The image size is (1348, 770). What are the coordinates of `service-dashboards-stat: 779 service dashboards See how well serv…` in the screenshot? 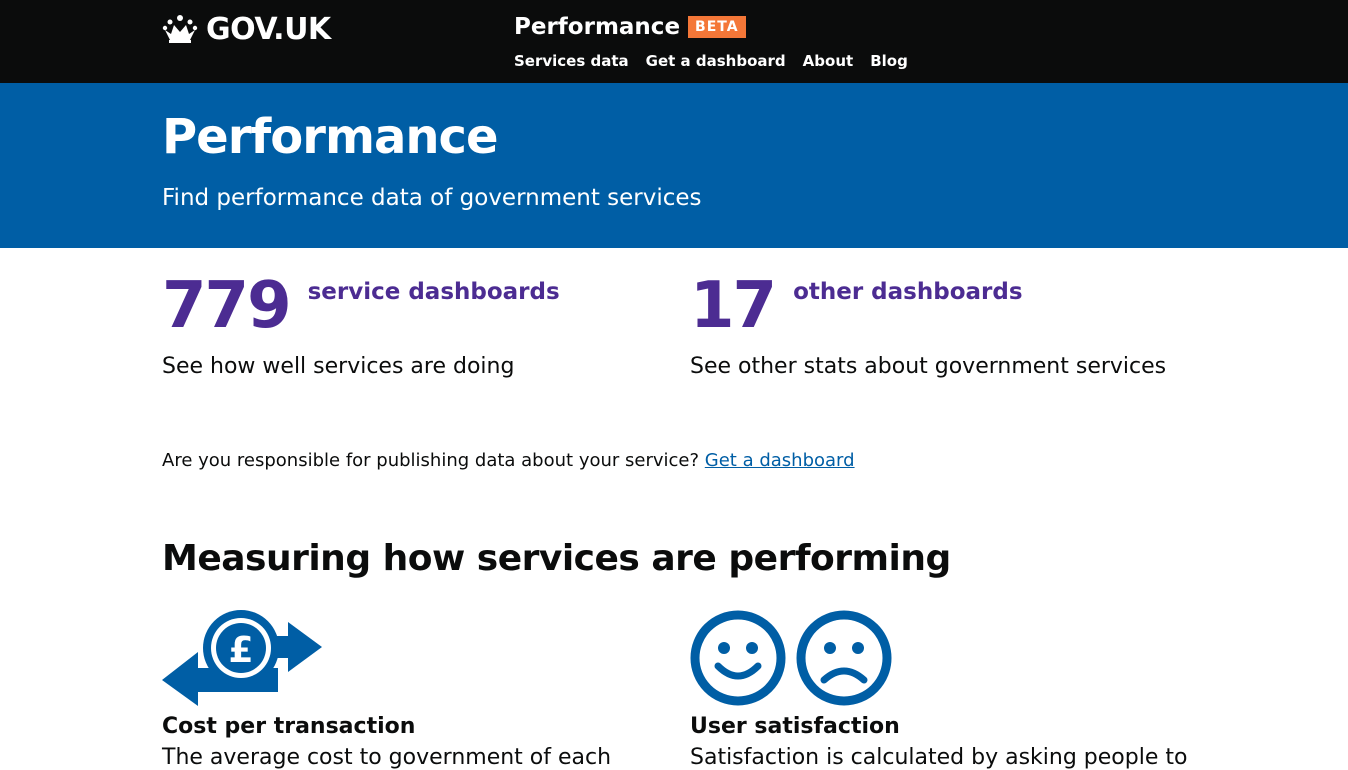 It's located at (422, 324).